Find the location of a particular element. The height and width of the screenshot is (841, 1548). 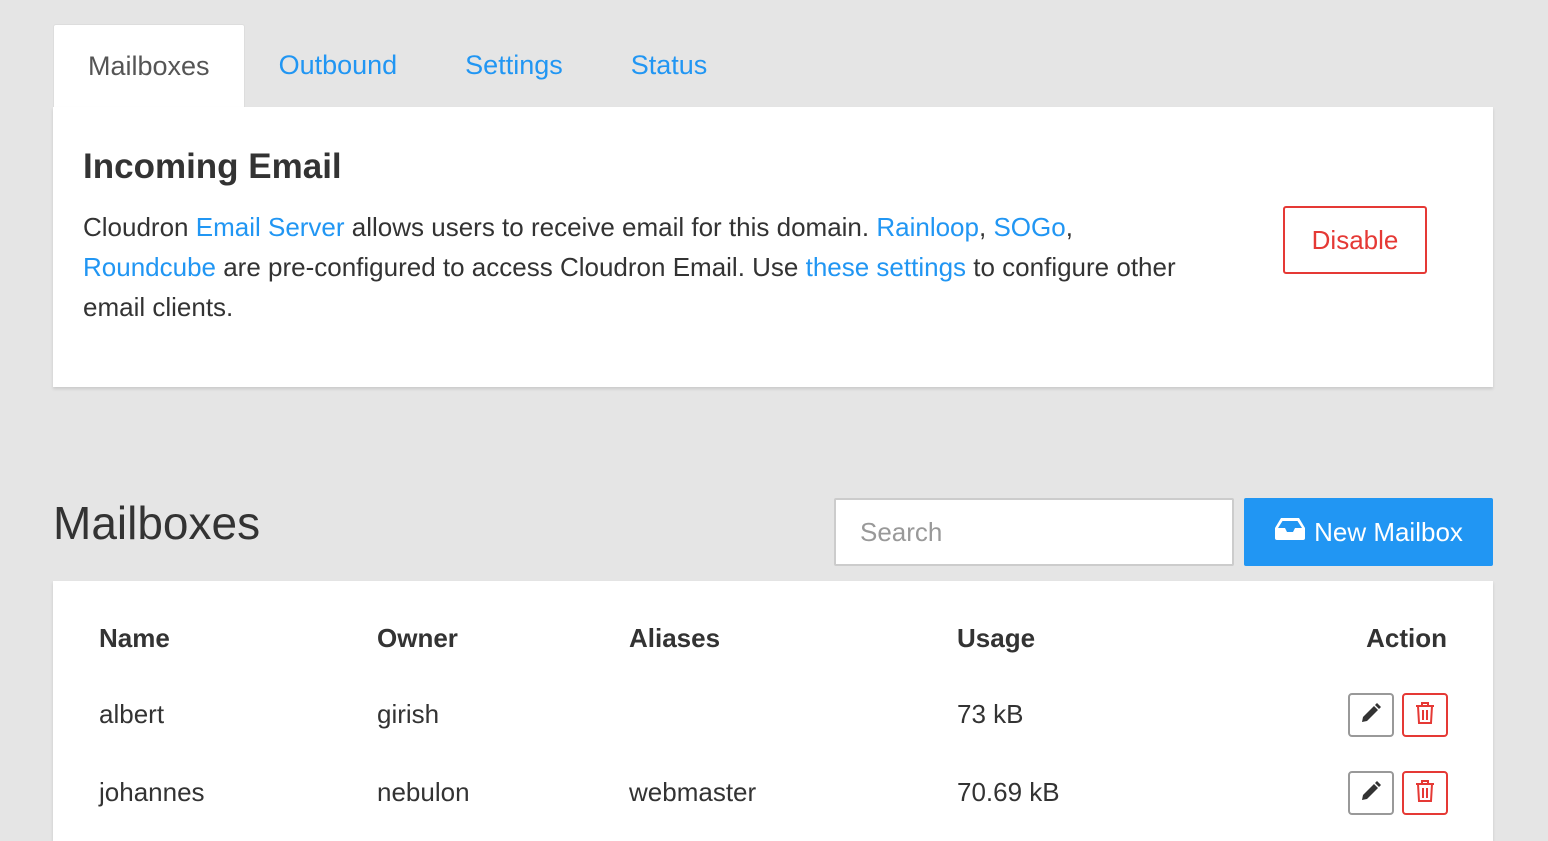

column-header-owner: Owner is located at coordinates (417, 638).